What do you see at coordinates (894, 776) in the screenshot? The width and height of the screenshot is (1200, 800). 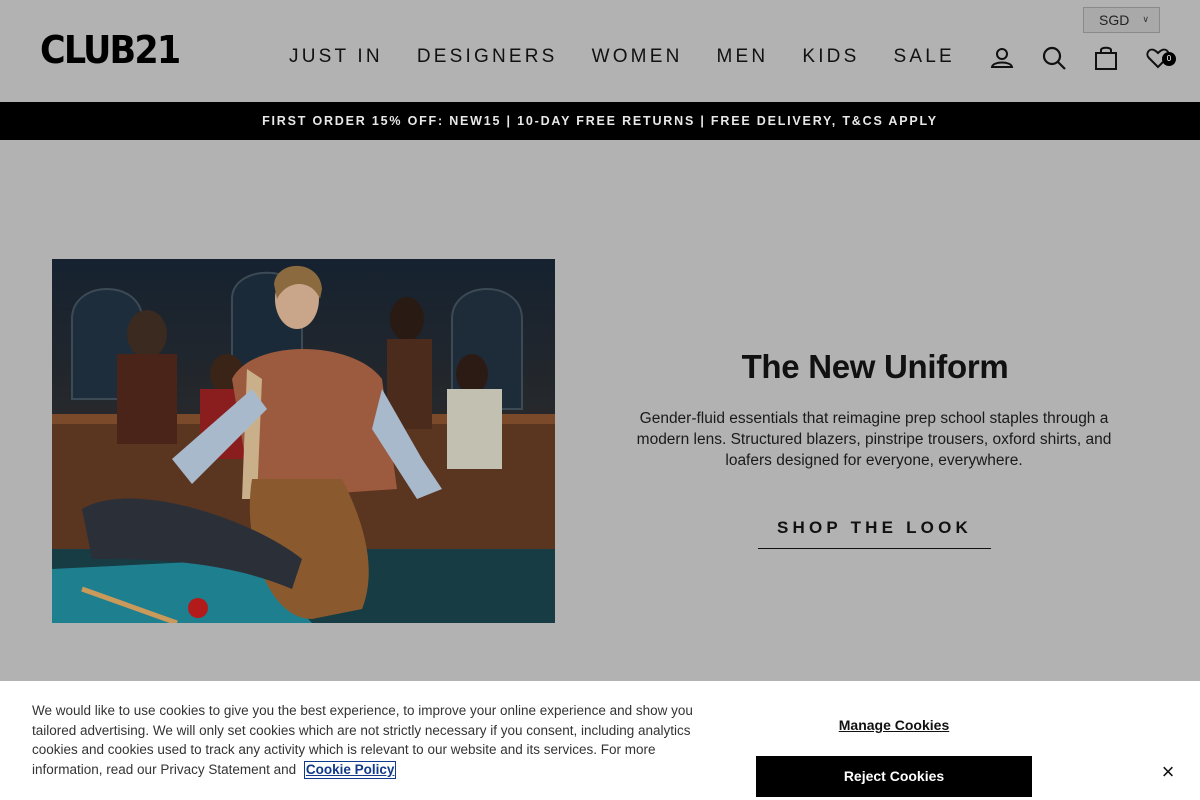 I see `reject-cookies-button: Reject Cookies` at bounding box center [894, 776].